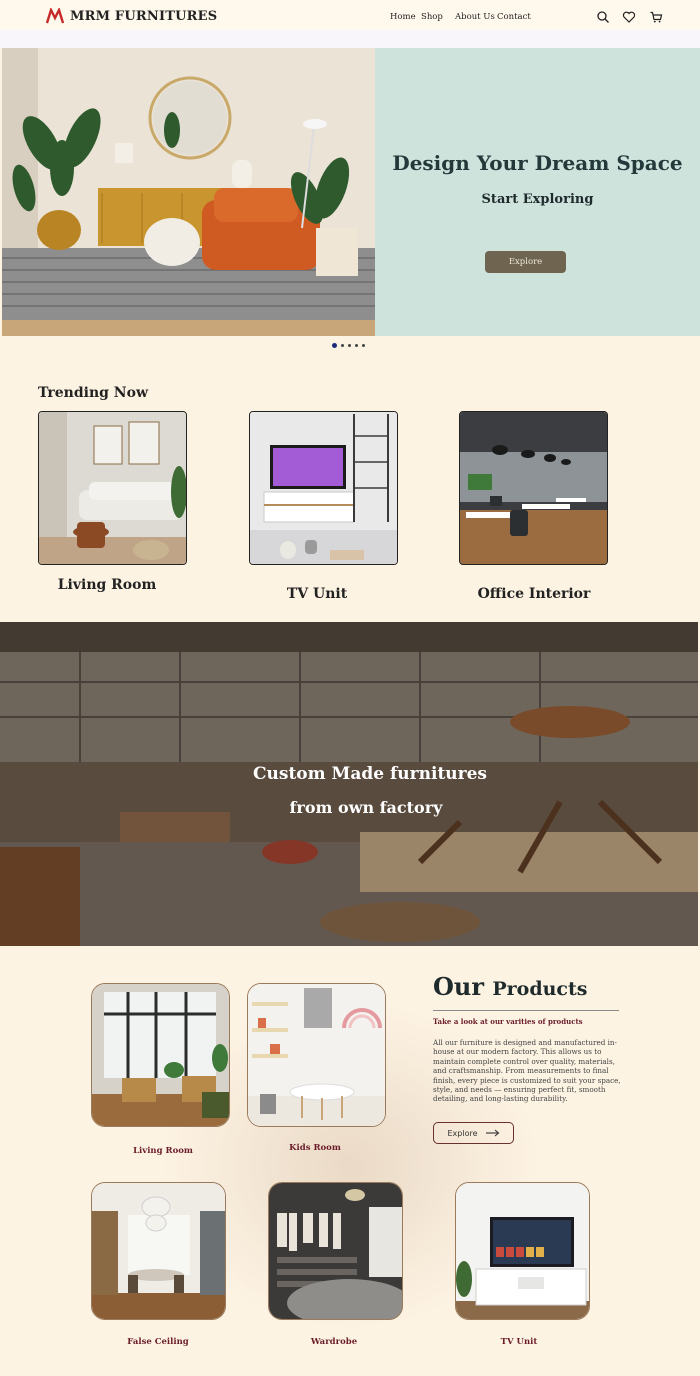 The width and height of the screenshot is (700, 1376). Describe the element at coordinates (519, 1342) in the screenshot. I see `product-label-tv-unit: TV Unit` at that location.